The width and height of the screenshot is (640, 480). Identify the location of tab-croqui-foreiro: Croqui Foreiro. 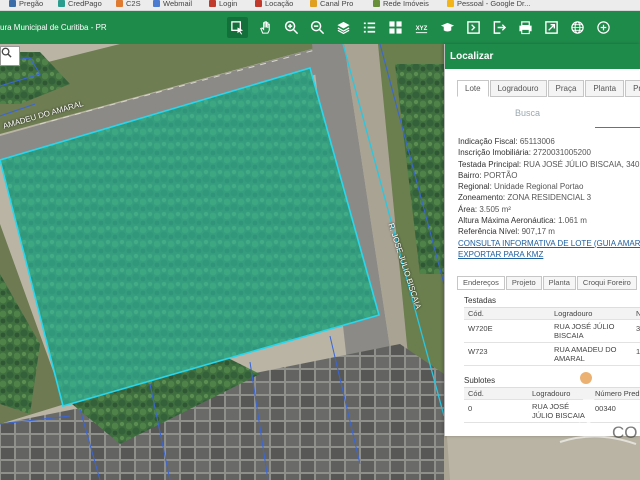
(606, 283).